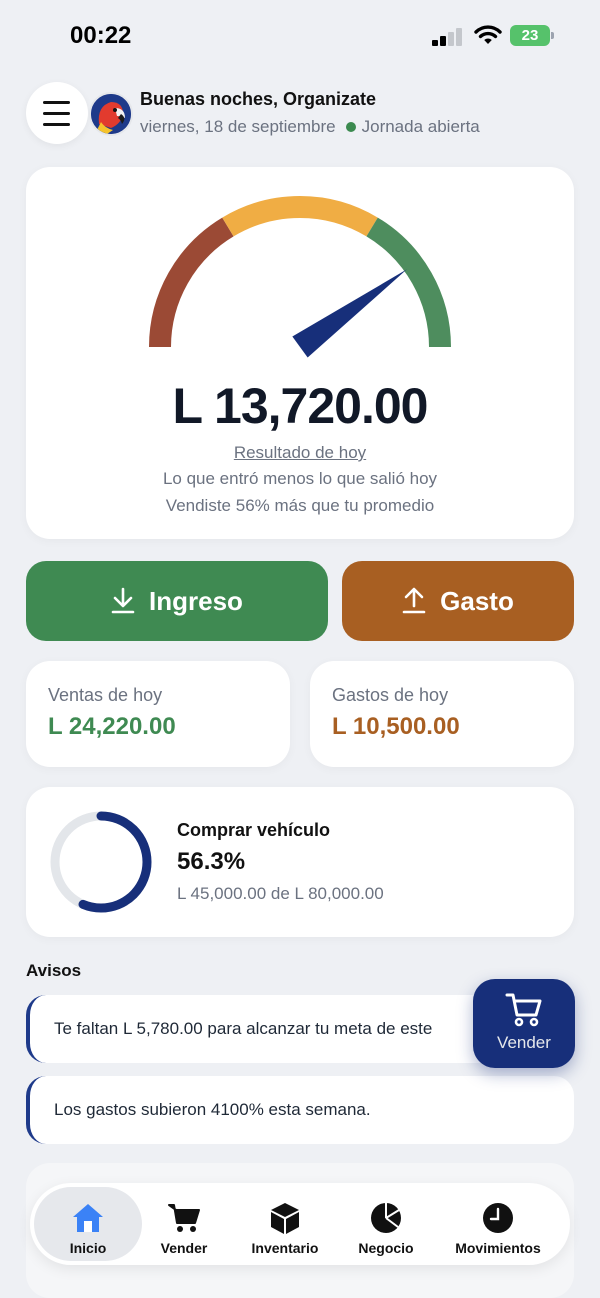  I want to click on notice-text: Los gastos subieron 4100% esta semana., so click(212, 1109).